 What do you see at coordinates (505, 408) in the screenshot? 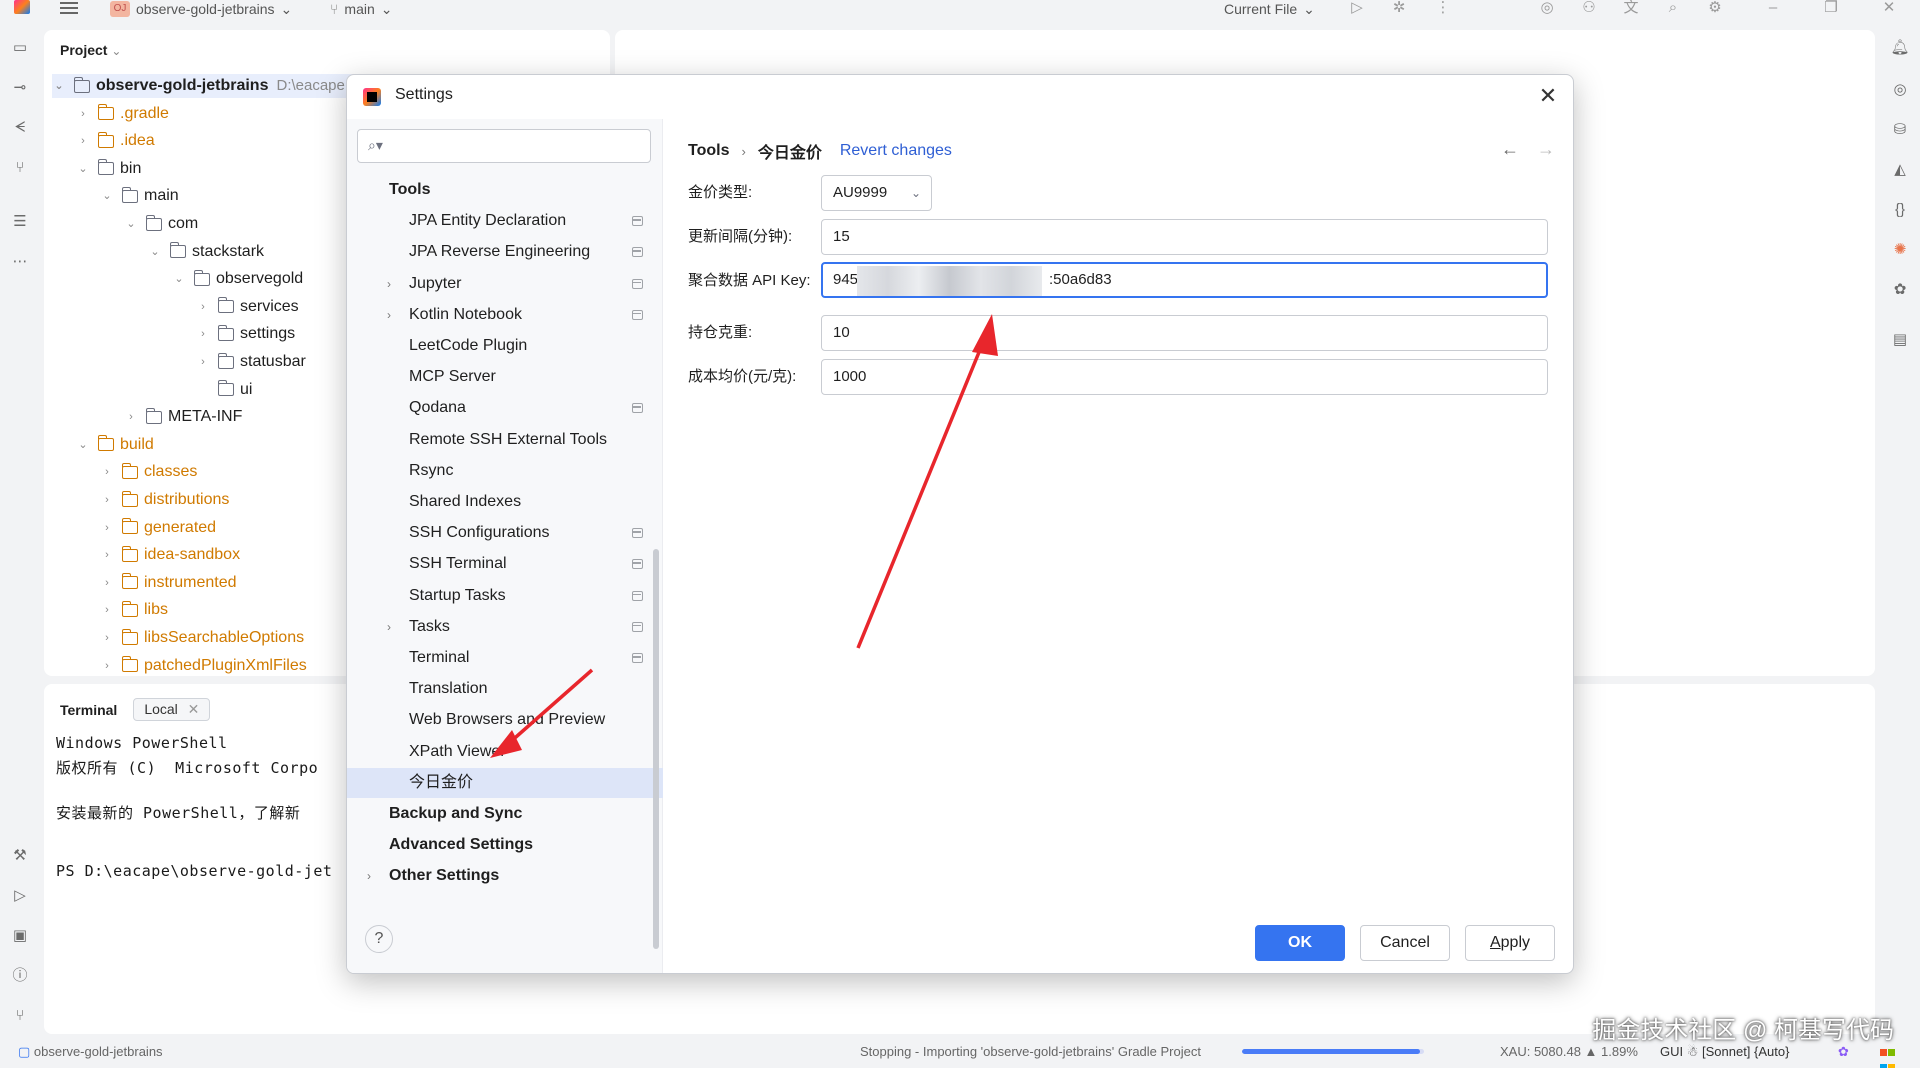
I see `settings-nav-item: Qodana` at bounding box center [505, 408].